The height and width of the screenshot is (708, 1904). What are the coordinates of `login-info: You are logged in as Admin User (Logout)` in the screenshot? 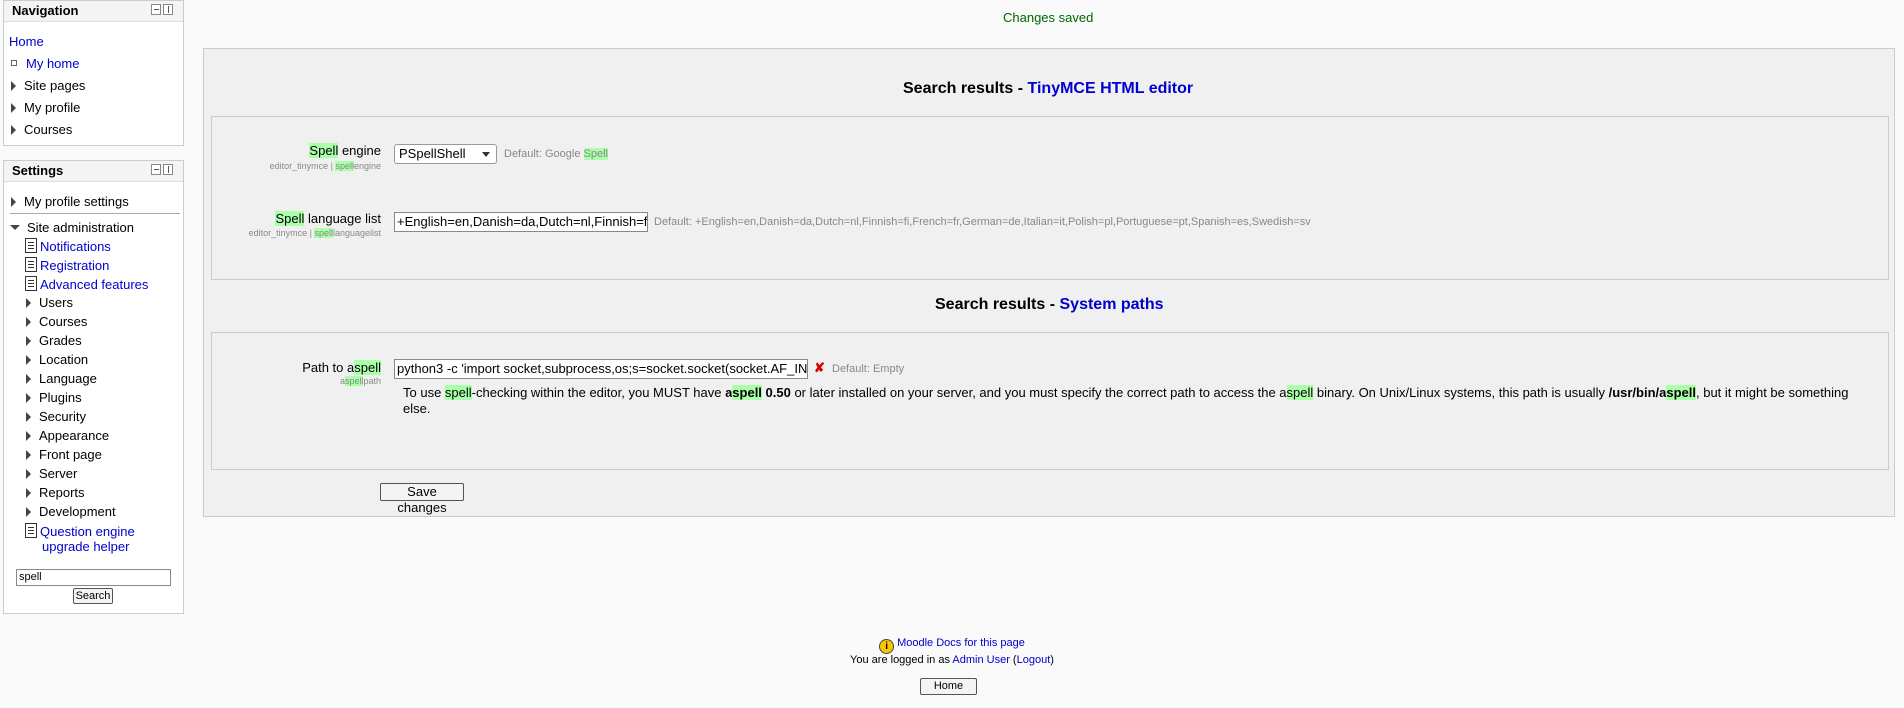 It's located at (952, 660).